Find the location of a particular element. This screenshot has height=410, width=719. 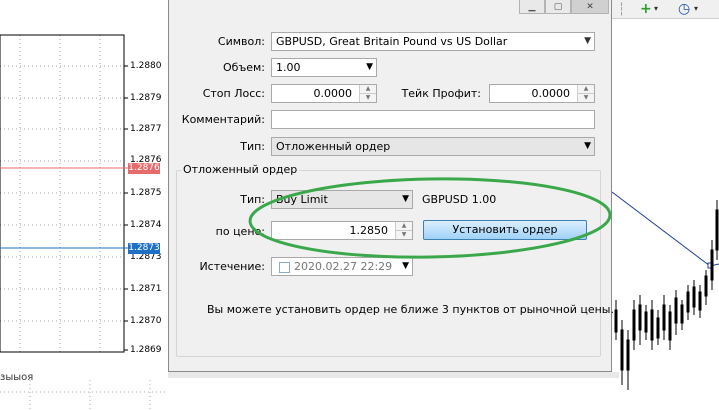

order-type-select: Отложенный ордер ▼ is located at coordinates (433, 146).